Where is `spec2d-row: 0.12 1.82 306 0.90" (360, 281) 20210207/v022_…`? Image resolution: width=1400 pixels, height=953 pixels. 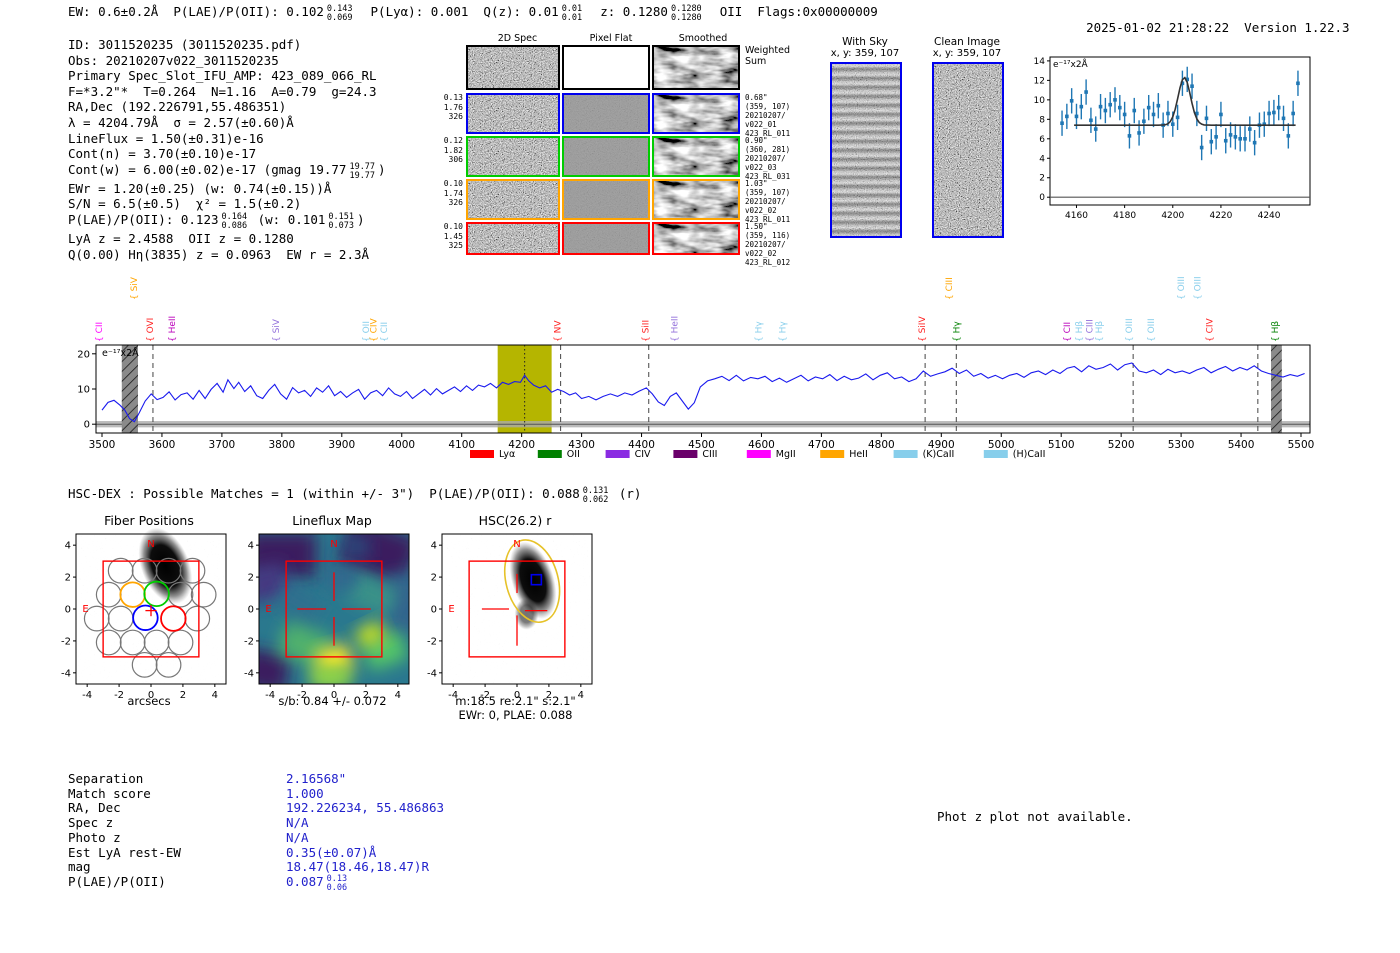
spec2d-row: 0.12 1.82 306 0.90" (360, 281) 20210207/v022_… is located at coordinates (617, 158).